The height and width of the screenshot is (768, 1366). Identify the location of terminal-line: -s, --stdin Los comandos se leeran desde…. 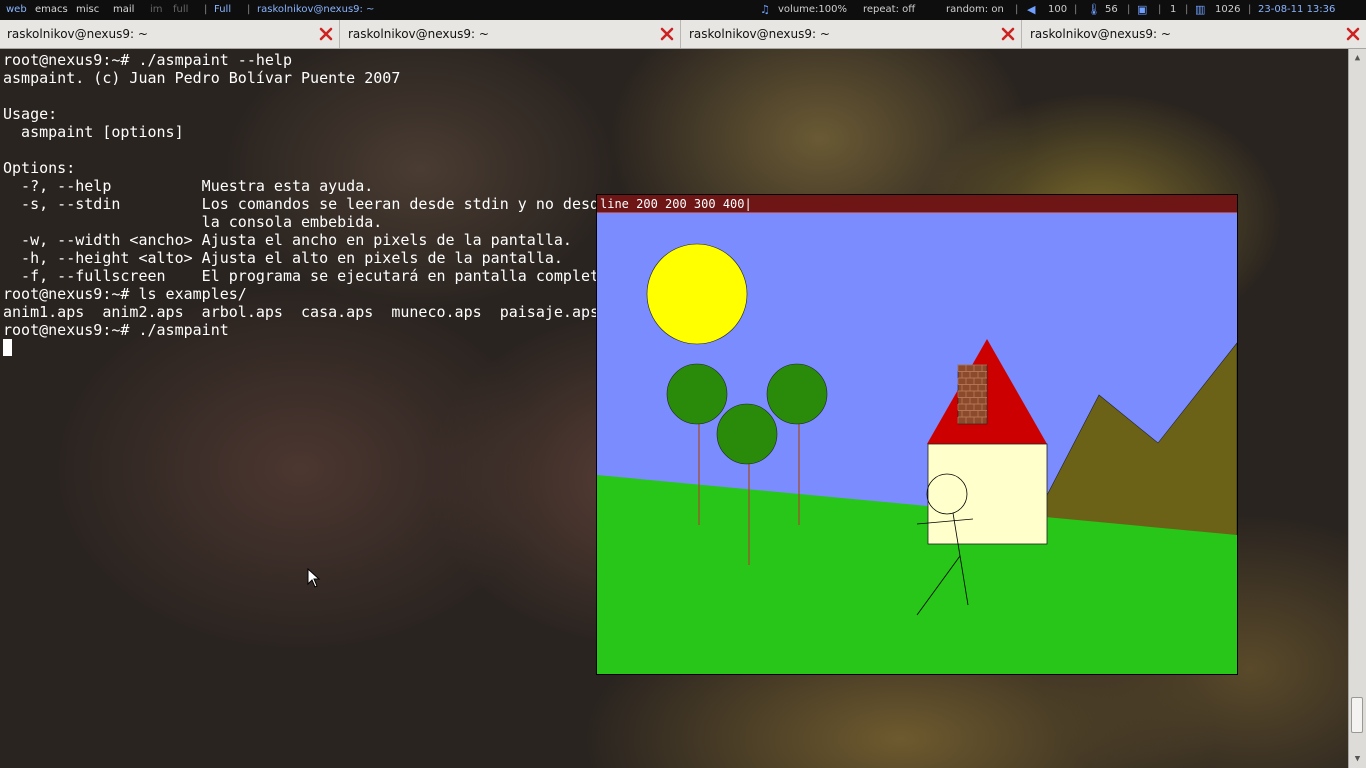
(306, 204).